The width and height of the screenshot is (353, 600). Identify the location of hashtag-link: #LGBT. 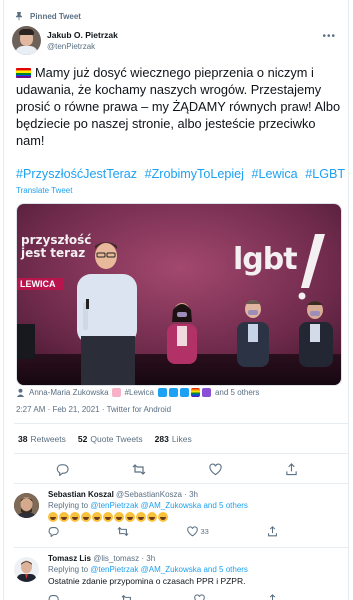
(325, 174).